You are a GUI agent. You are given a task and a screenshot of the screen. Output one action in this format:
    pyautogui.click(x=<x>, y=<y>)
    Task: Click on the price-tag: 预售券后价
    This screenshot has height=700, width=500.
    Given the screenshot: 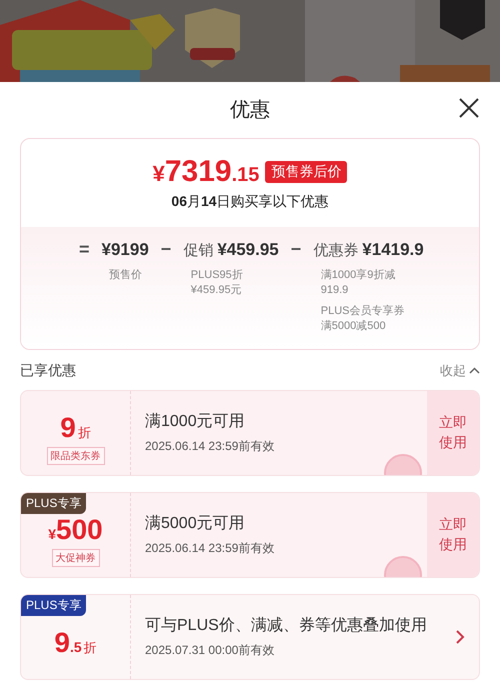 What is the action you would take?
    pyautogui.click(x=306, y=172)
    